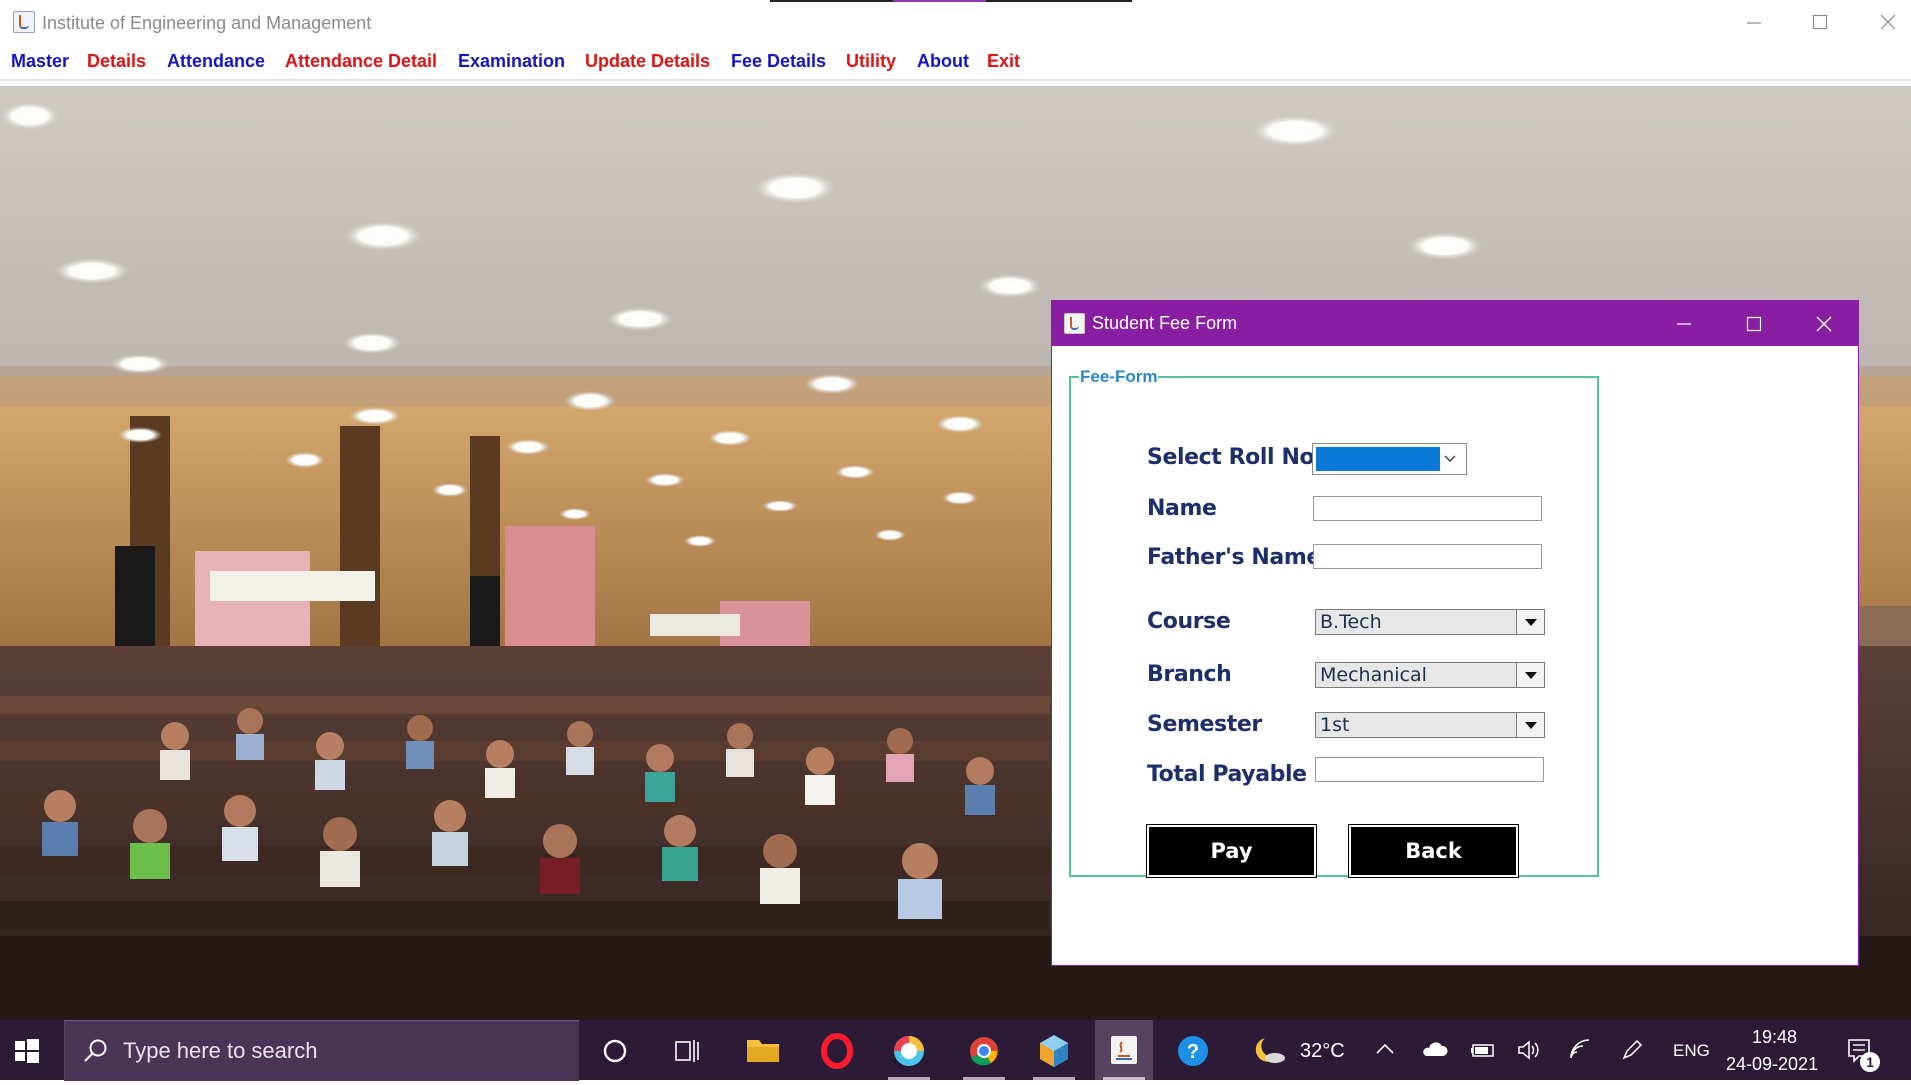  What do you see at coordinates (1870, 1062) in the screenshot?
I see `notification-count-badge: 1` at bounding box center [1870, 1062].